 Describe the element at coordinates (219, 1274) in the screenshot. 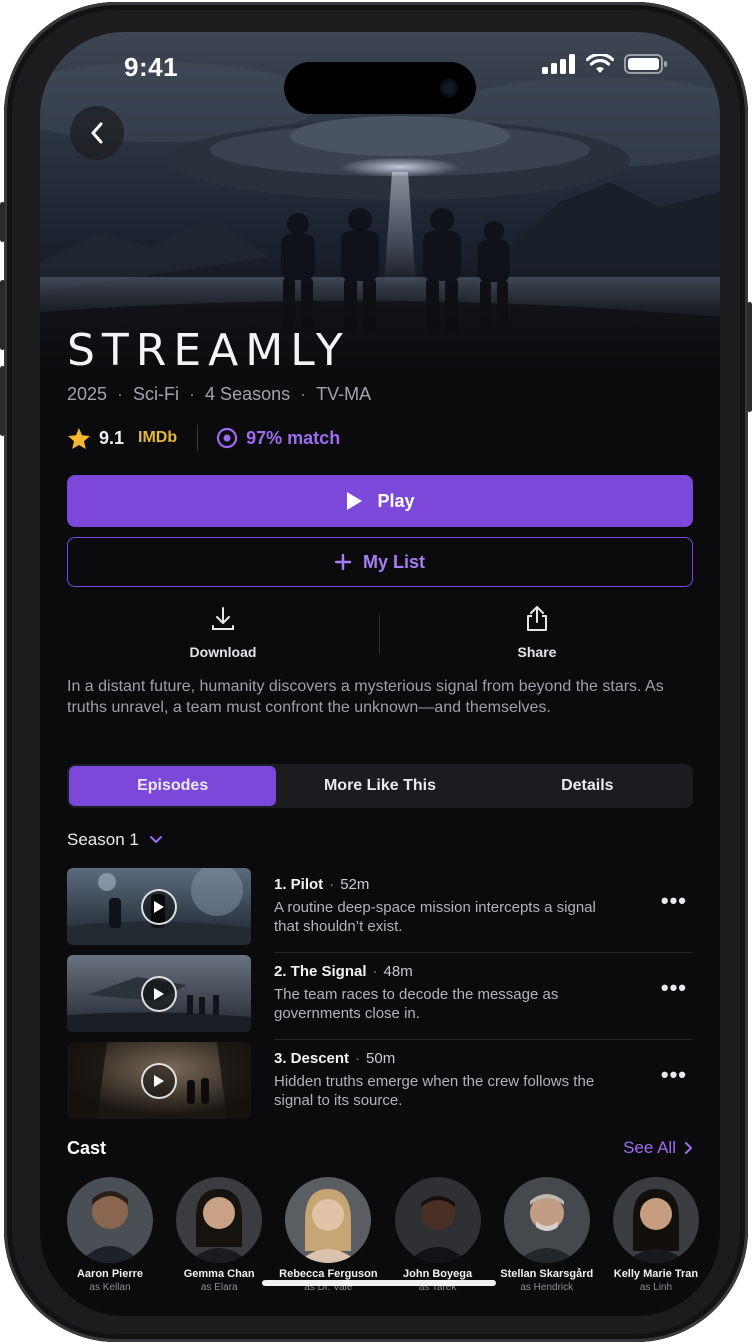

I see `cast-name: Gemma Chan` at that location.